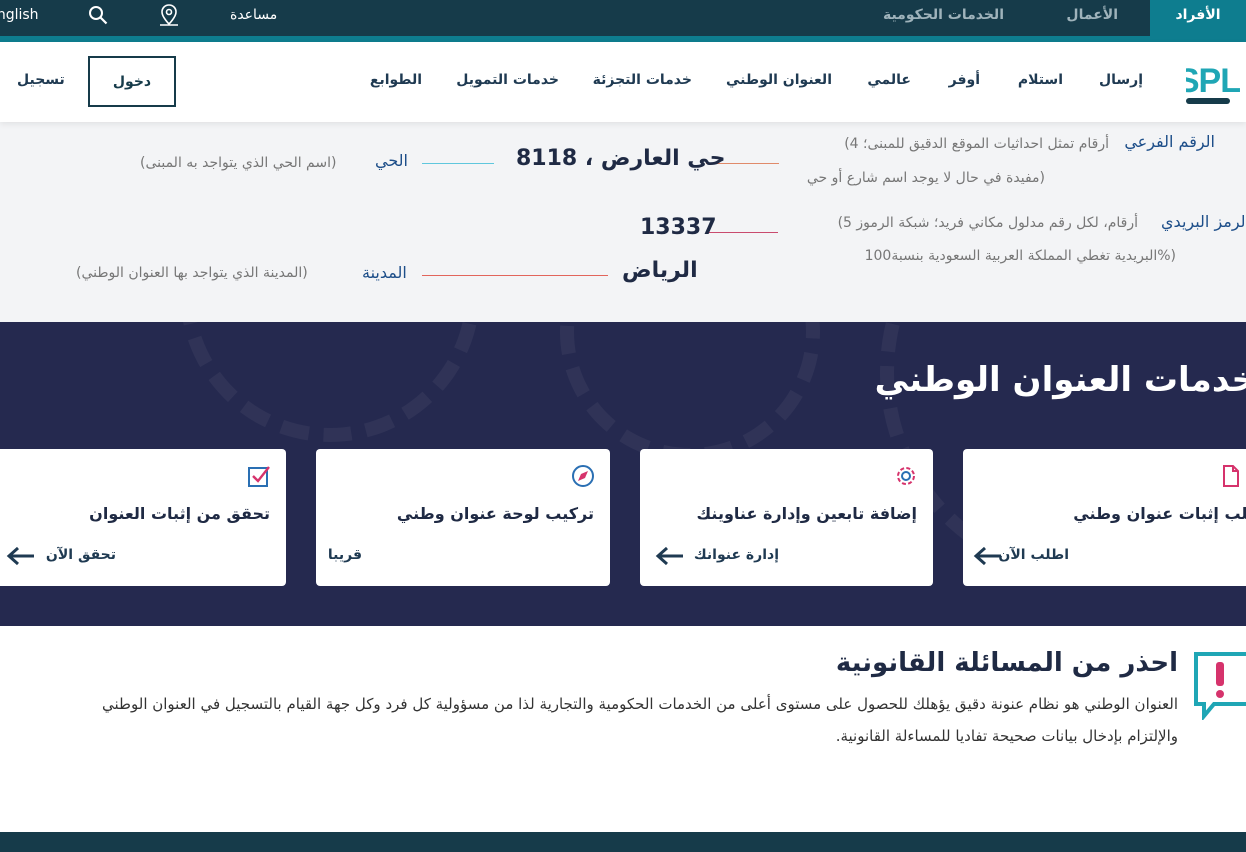 This screenshot has width=1246, height=852. I want to click on service-card-title: إضافة تابعين وإدارة عناوينك, so click(806, 513).